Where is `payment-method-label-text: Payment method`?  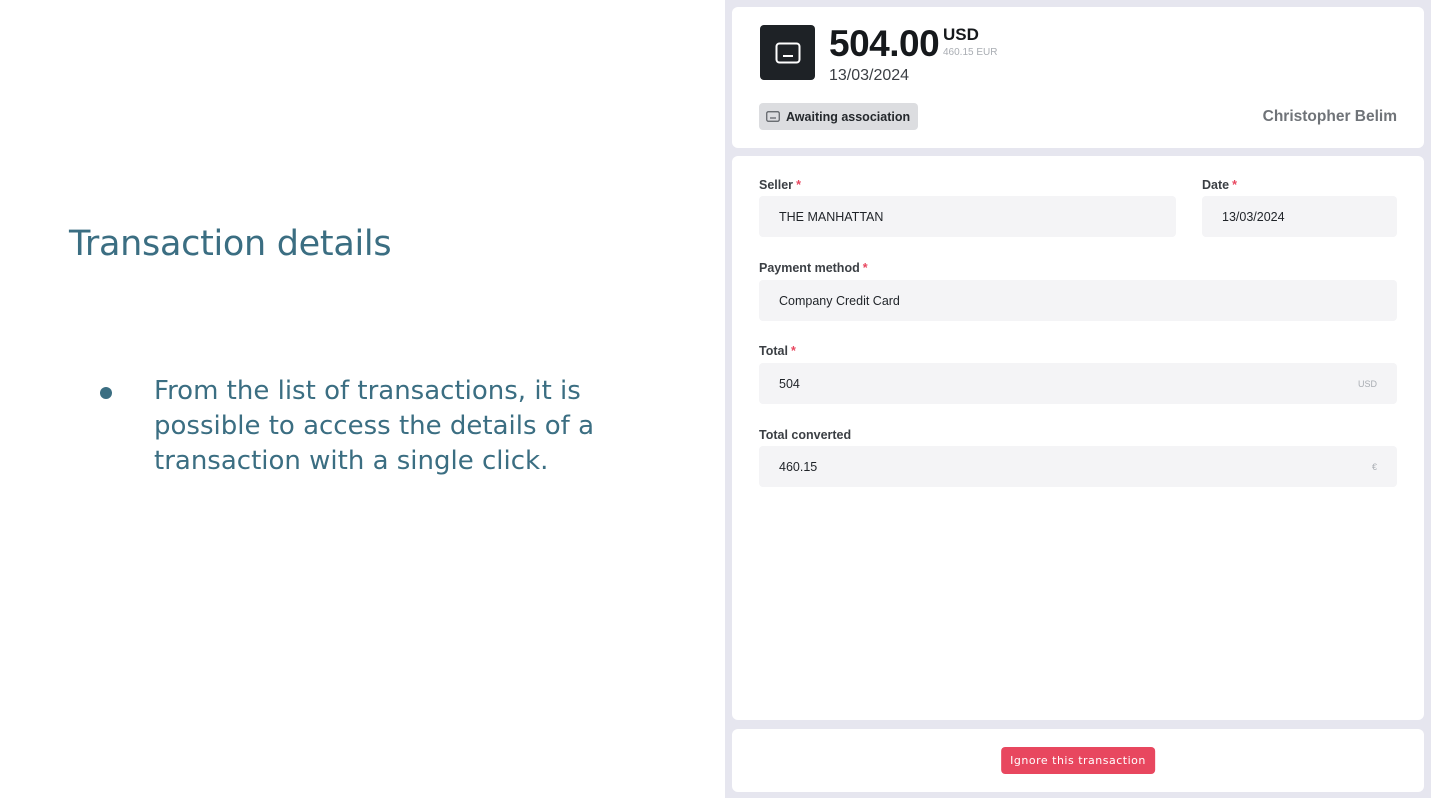
payment-method-label-text: Payment method is located at coordinates (809, 268).